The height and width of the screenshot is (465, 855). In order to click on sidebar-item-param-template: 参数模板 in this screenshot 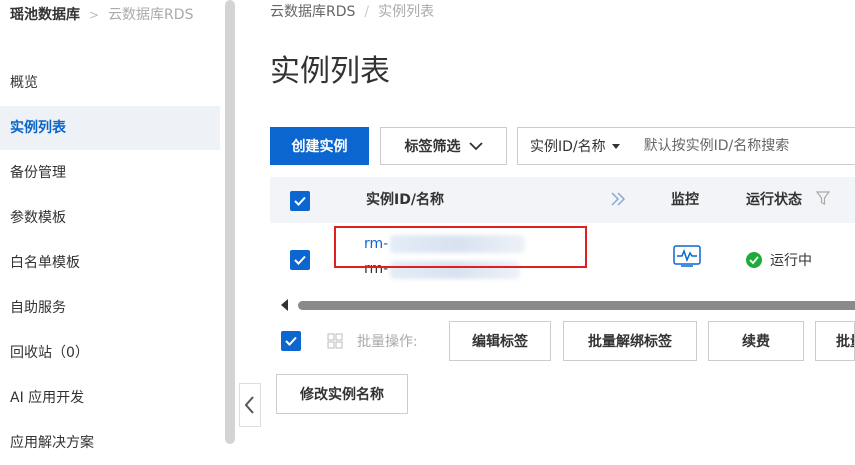, I will do `click(110, 218)`.